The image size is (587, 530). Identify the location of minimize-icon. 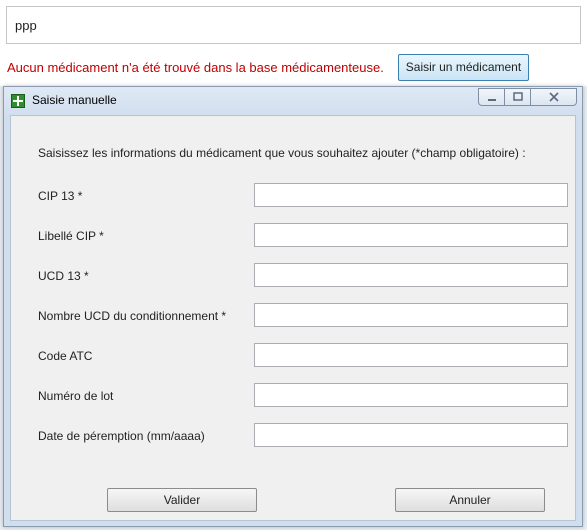
(491, 100).